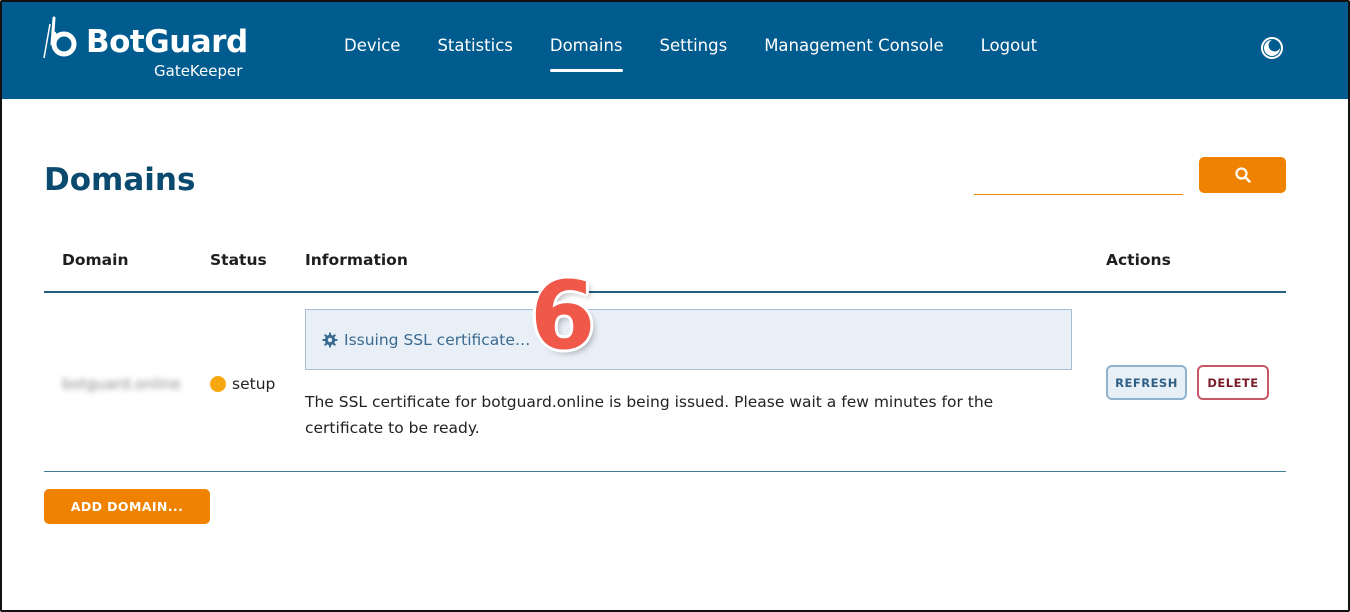 The image size is (1350, 612). Describe the element at coordinates (1078, 180) in the screenshot. I see `search-input` at that location.